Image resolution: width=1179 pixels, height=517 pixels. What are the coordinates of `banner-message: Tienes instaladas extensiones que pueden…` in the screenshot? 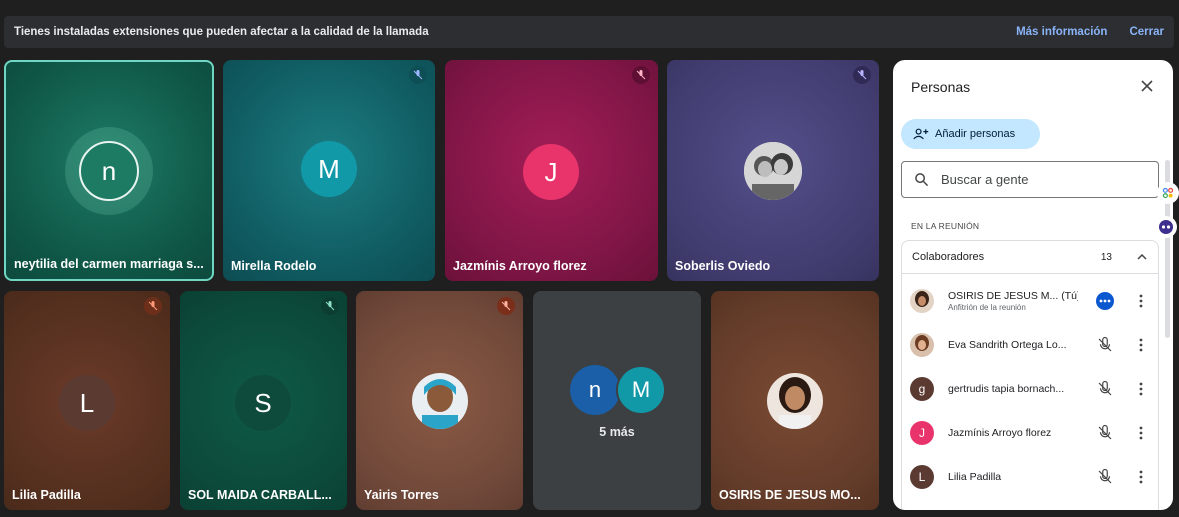 It's located at (221, 32).